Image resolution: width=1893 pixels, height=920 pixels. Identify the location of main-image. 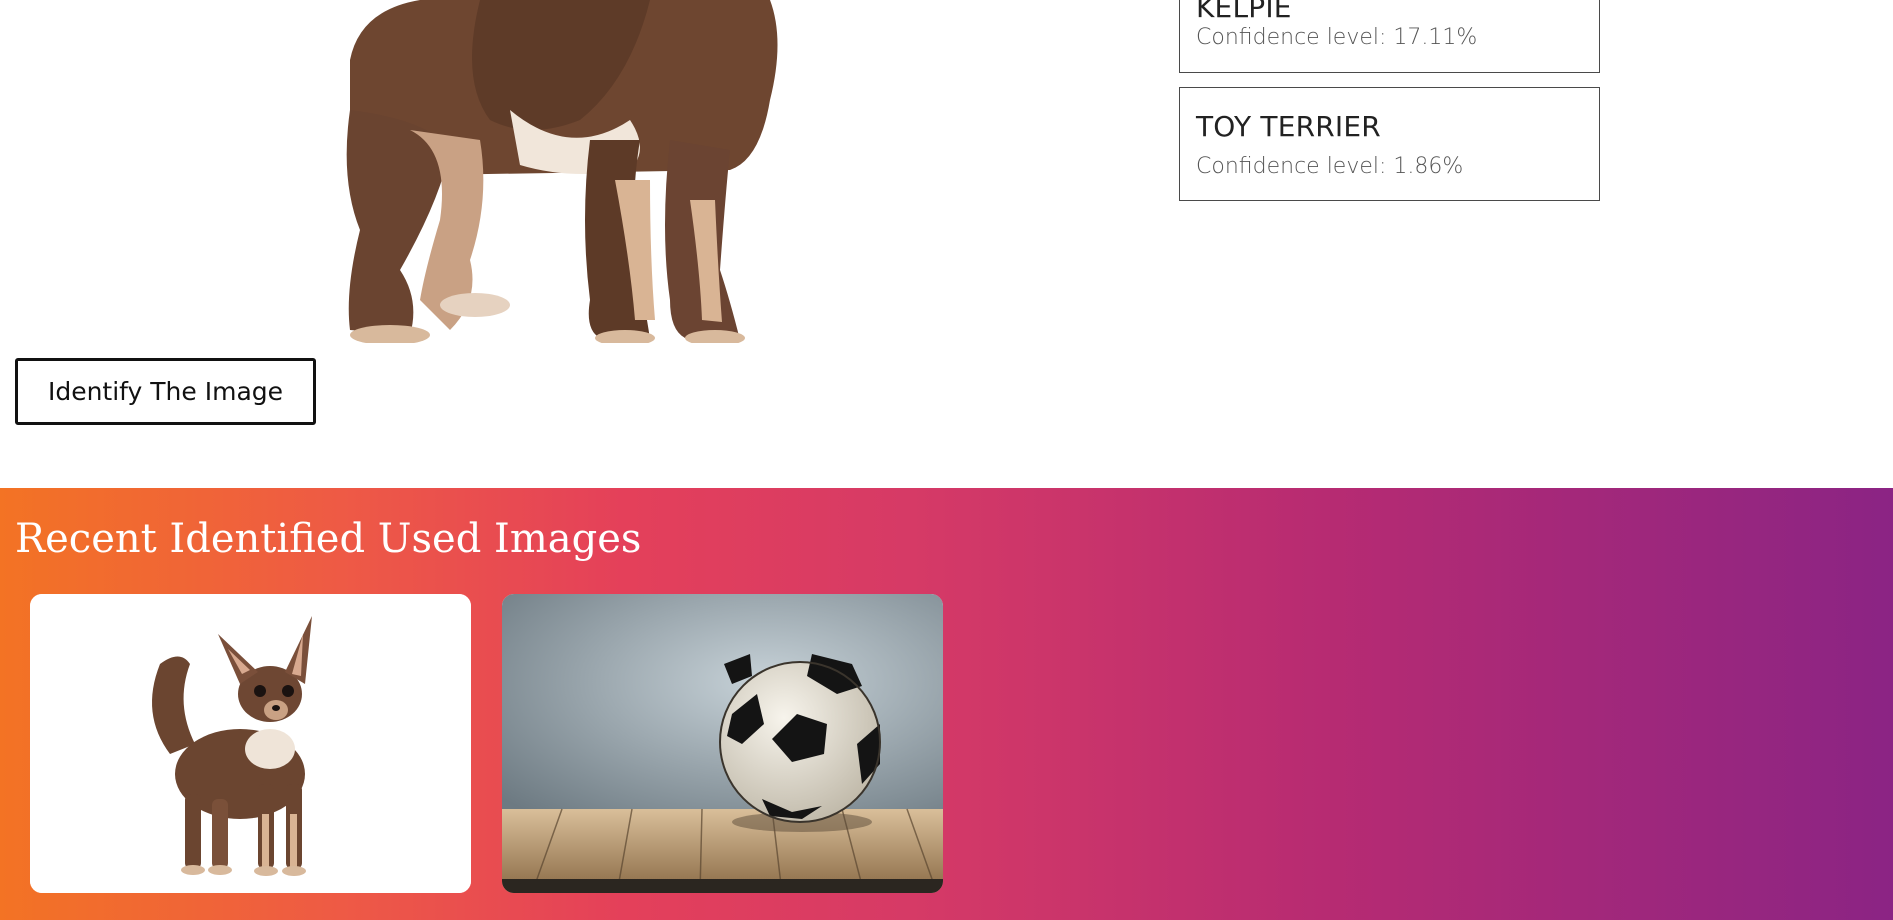
(560, 171).